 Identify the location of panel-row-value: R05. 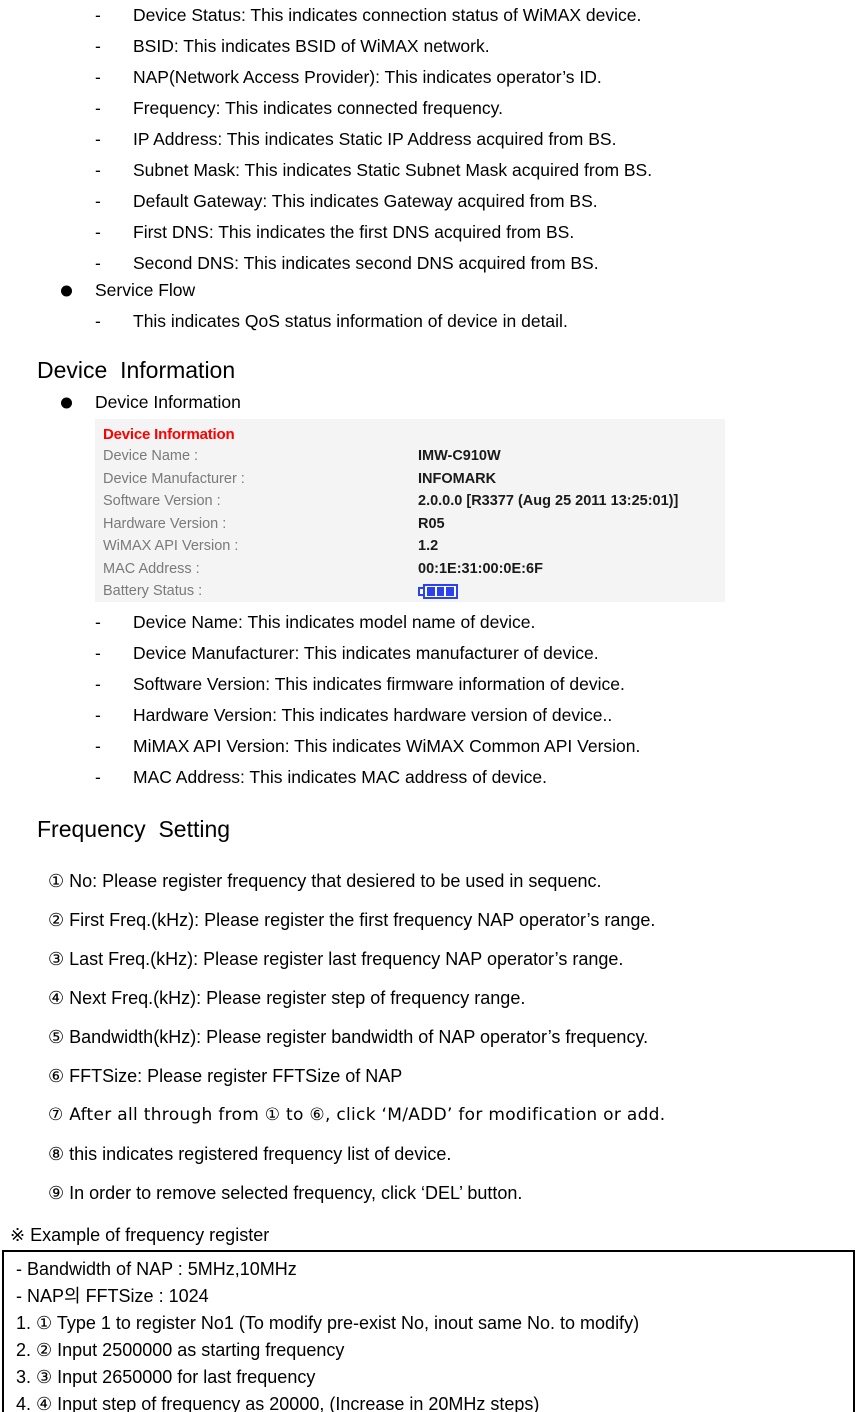
(431, 523).